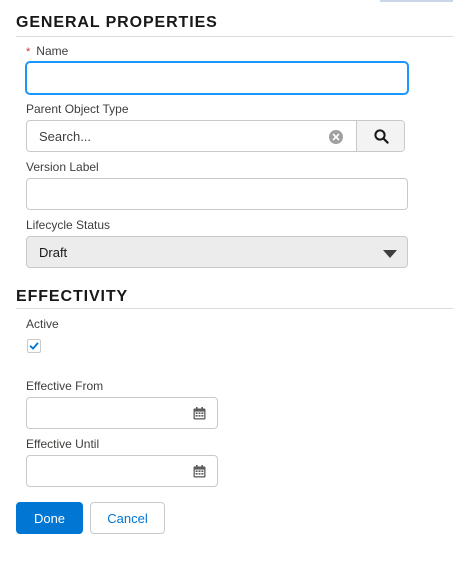  What do you see at coordinates (122, 471) in the screenshot?
I see `effective-until-field` at bounding box center [122, 471].